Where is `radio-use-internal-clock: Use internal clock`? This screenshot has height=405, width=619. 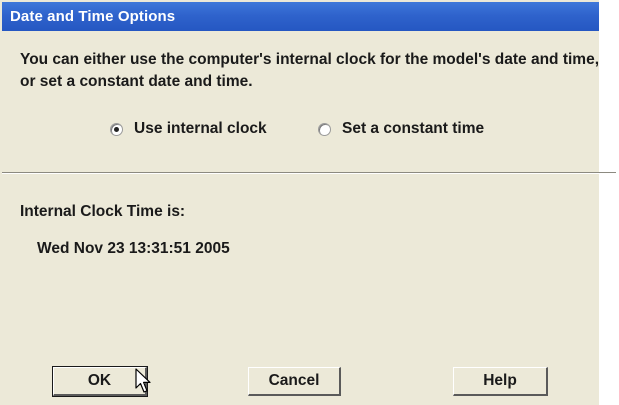
radio-use-internal-clock: Use internal clock is located at coordinates (188, 129).